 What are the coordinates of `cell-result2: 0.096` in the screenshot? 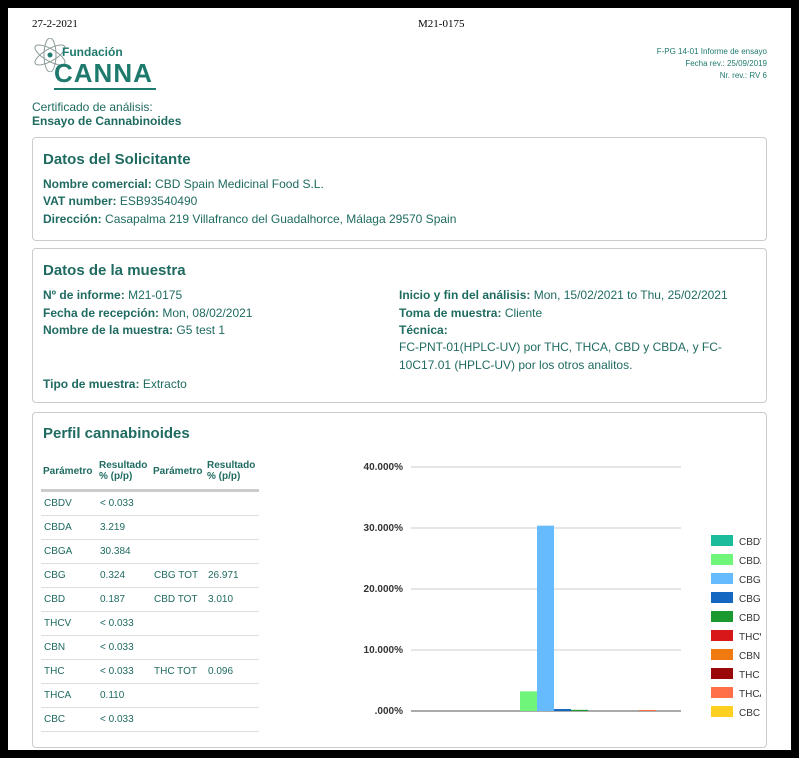 It's located at (232, 671).